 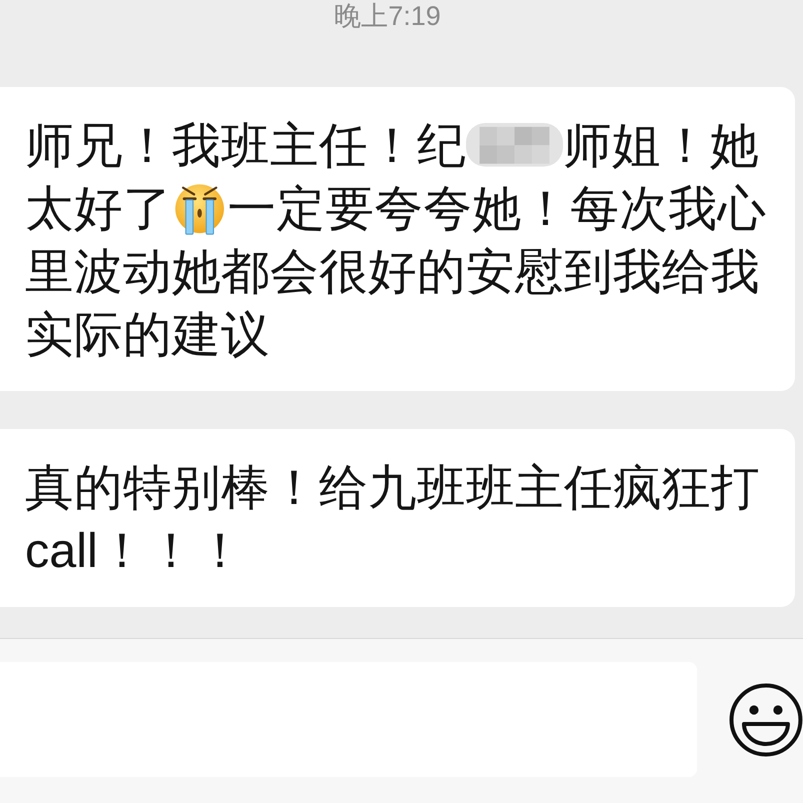 I want to click on message-text: 真的特别棒！给九班班主任疯狂打, so click(x=392, y=488).